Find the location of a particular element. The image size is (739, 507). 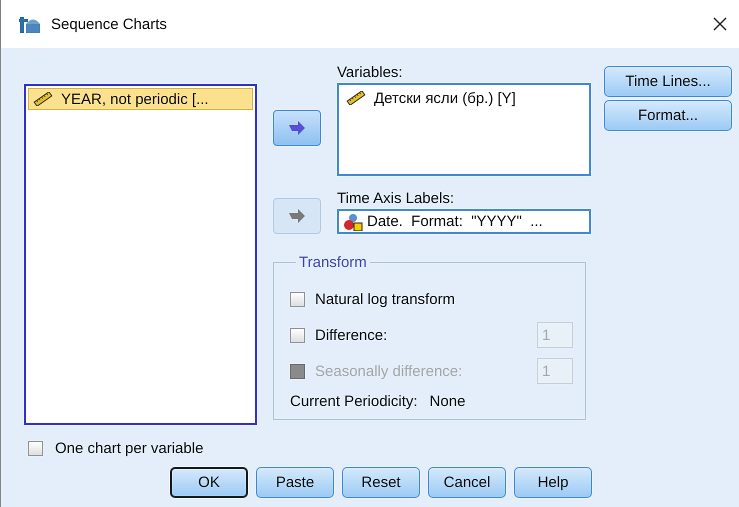

group-title: Transform is located at coordinates (333, 262).